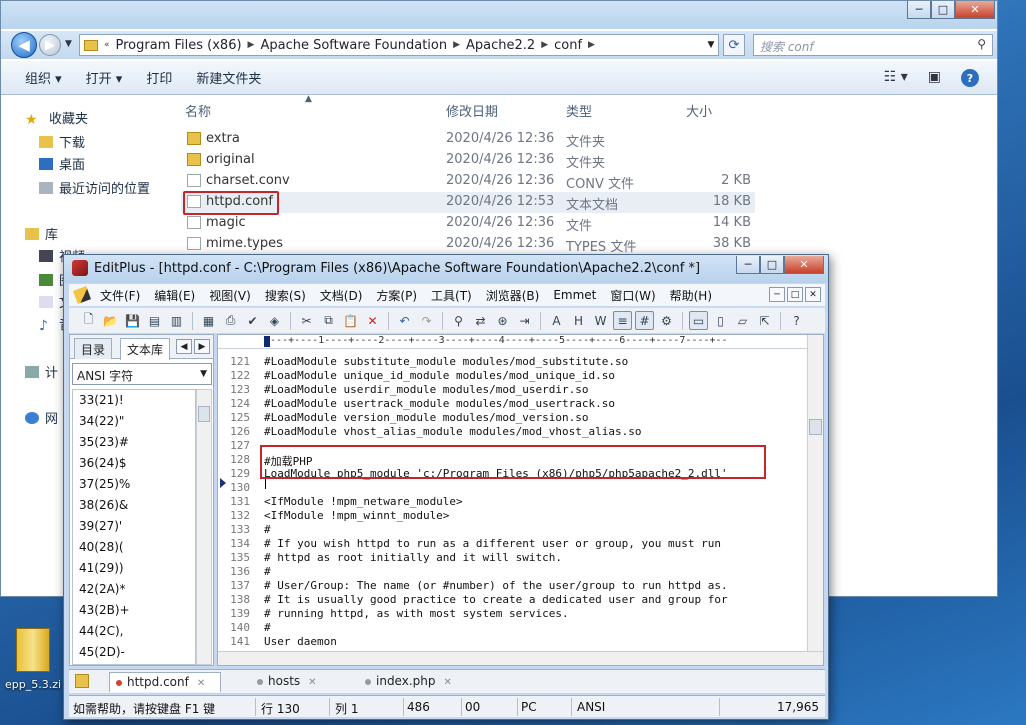  I want to click on print-button: 打印, so click(159, 77).